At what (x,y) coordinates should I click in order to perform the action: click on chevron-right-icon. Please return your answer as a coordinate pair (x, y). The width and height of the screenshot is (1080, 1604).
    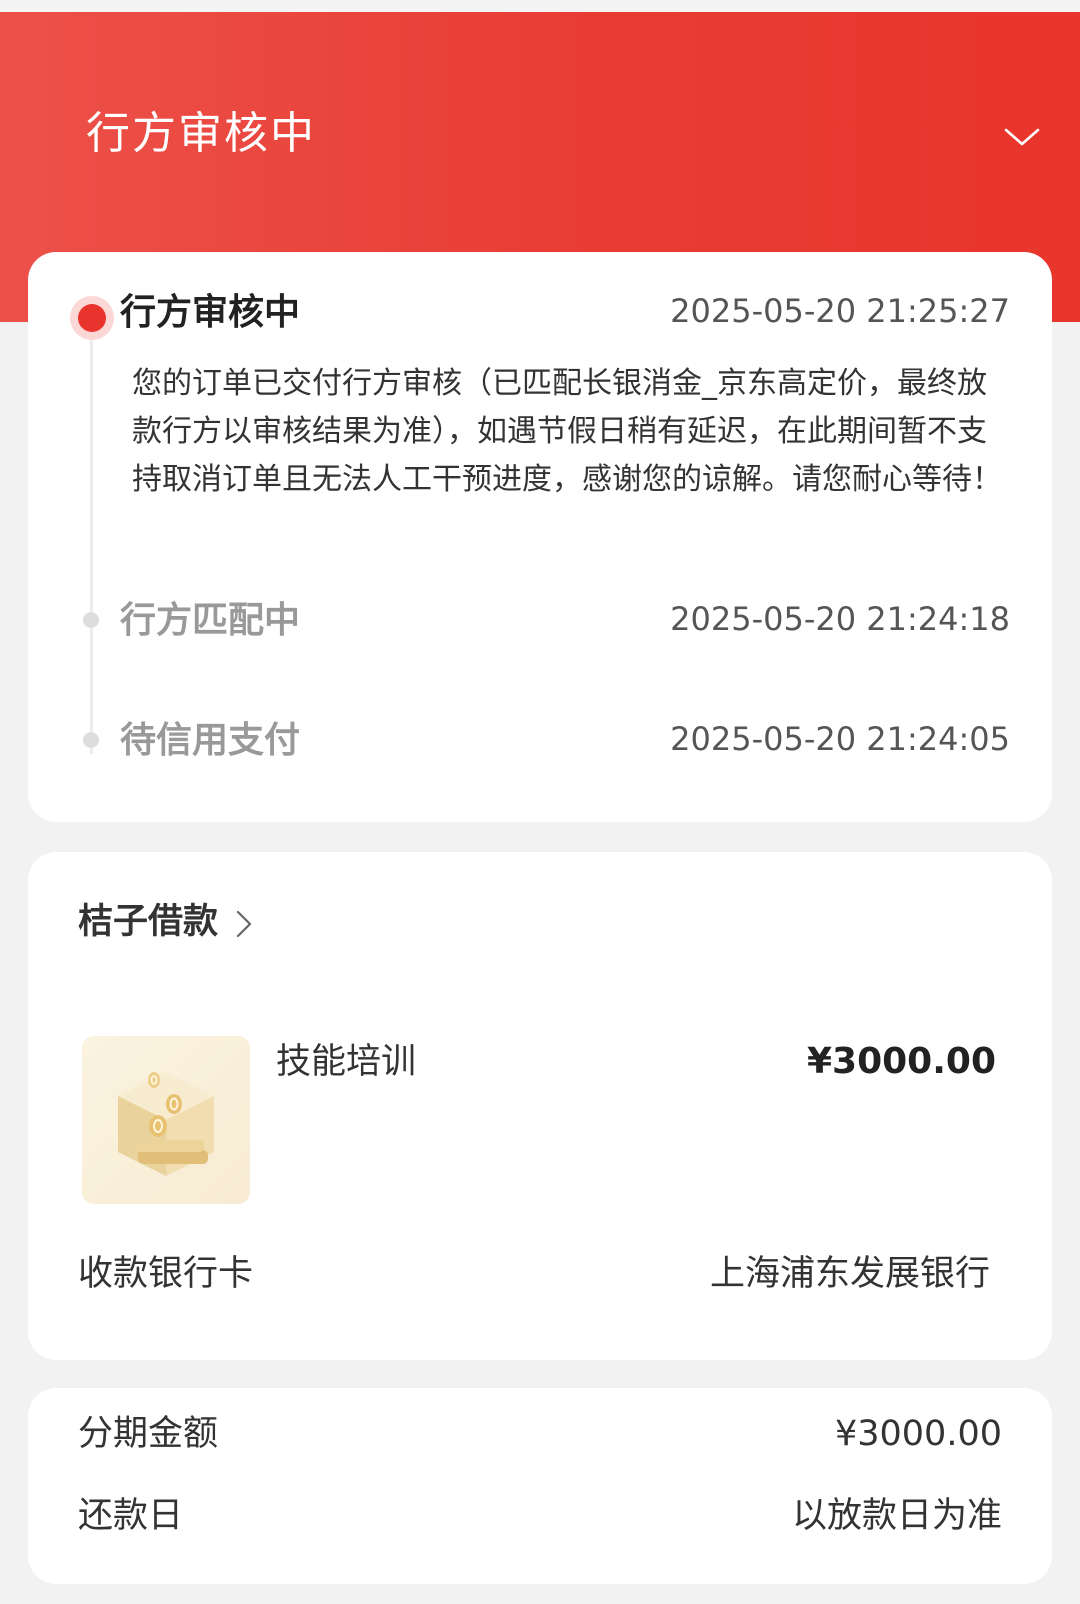
    Looking at the image, I should click on (244, 924).